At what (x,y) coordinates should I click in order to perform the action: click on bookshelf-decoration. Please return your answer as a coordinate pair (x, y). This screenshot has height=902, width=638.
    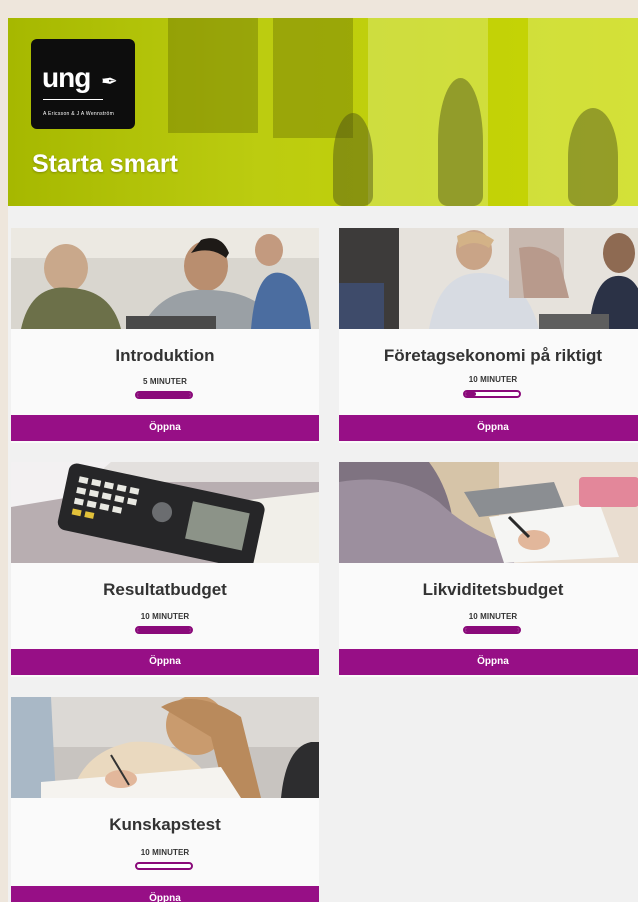
    Looking at the image, I should click on (213, 75).